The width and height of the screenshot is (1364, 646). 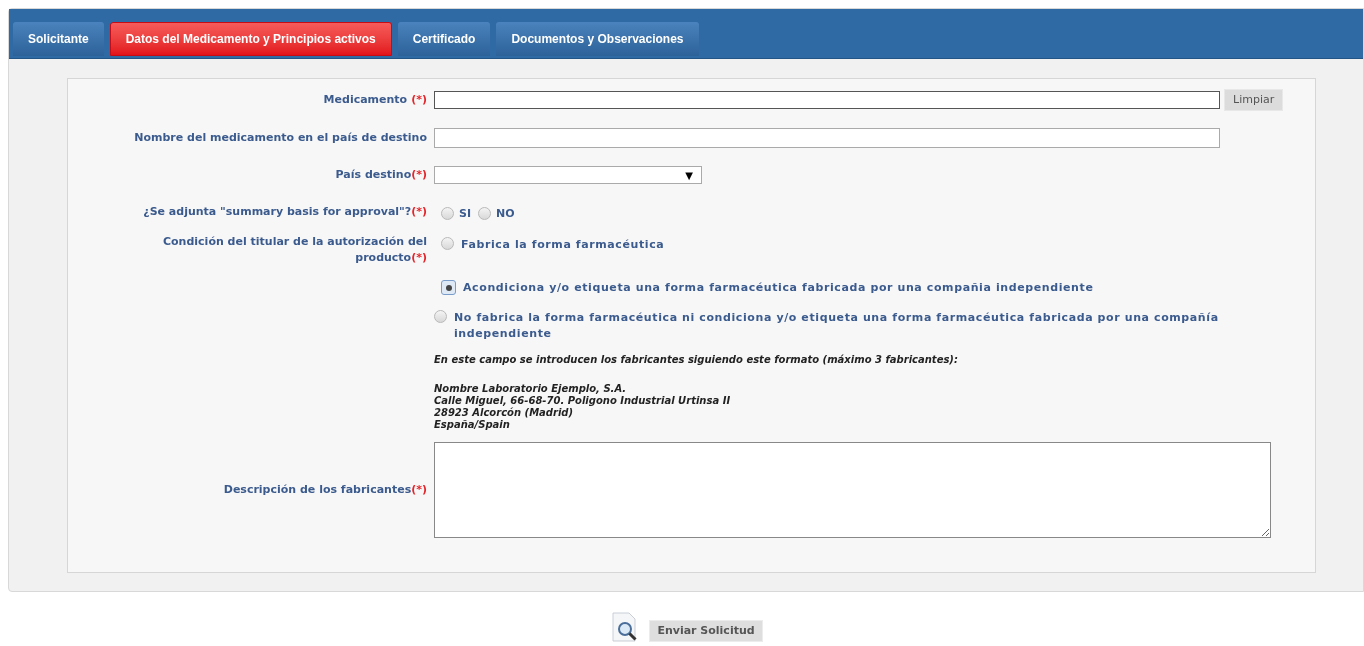 I want to click on field-label: Nombre del medicamento en el país de destino, so click(x=280, y=137).